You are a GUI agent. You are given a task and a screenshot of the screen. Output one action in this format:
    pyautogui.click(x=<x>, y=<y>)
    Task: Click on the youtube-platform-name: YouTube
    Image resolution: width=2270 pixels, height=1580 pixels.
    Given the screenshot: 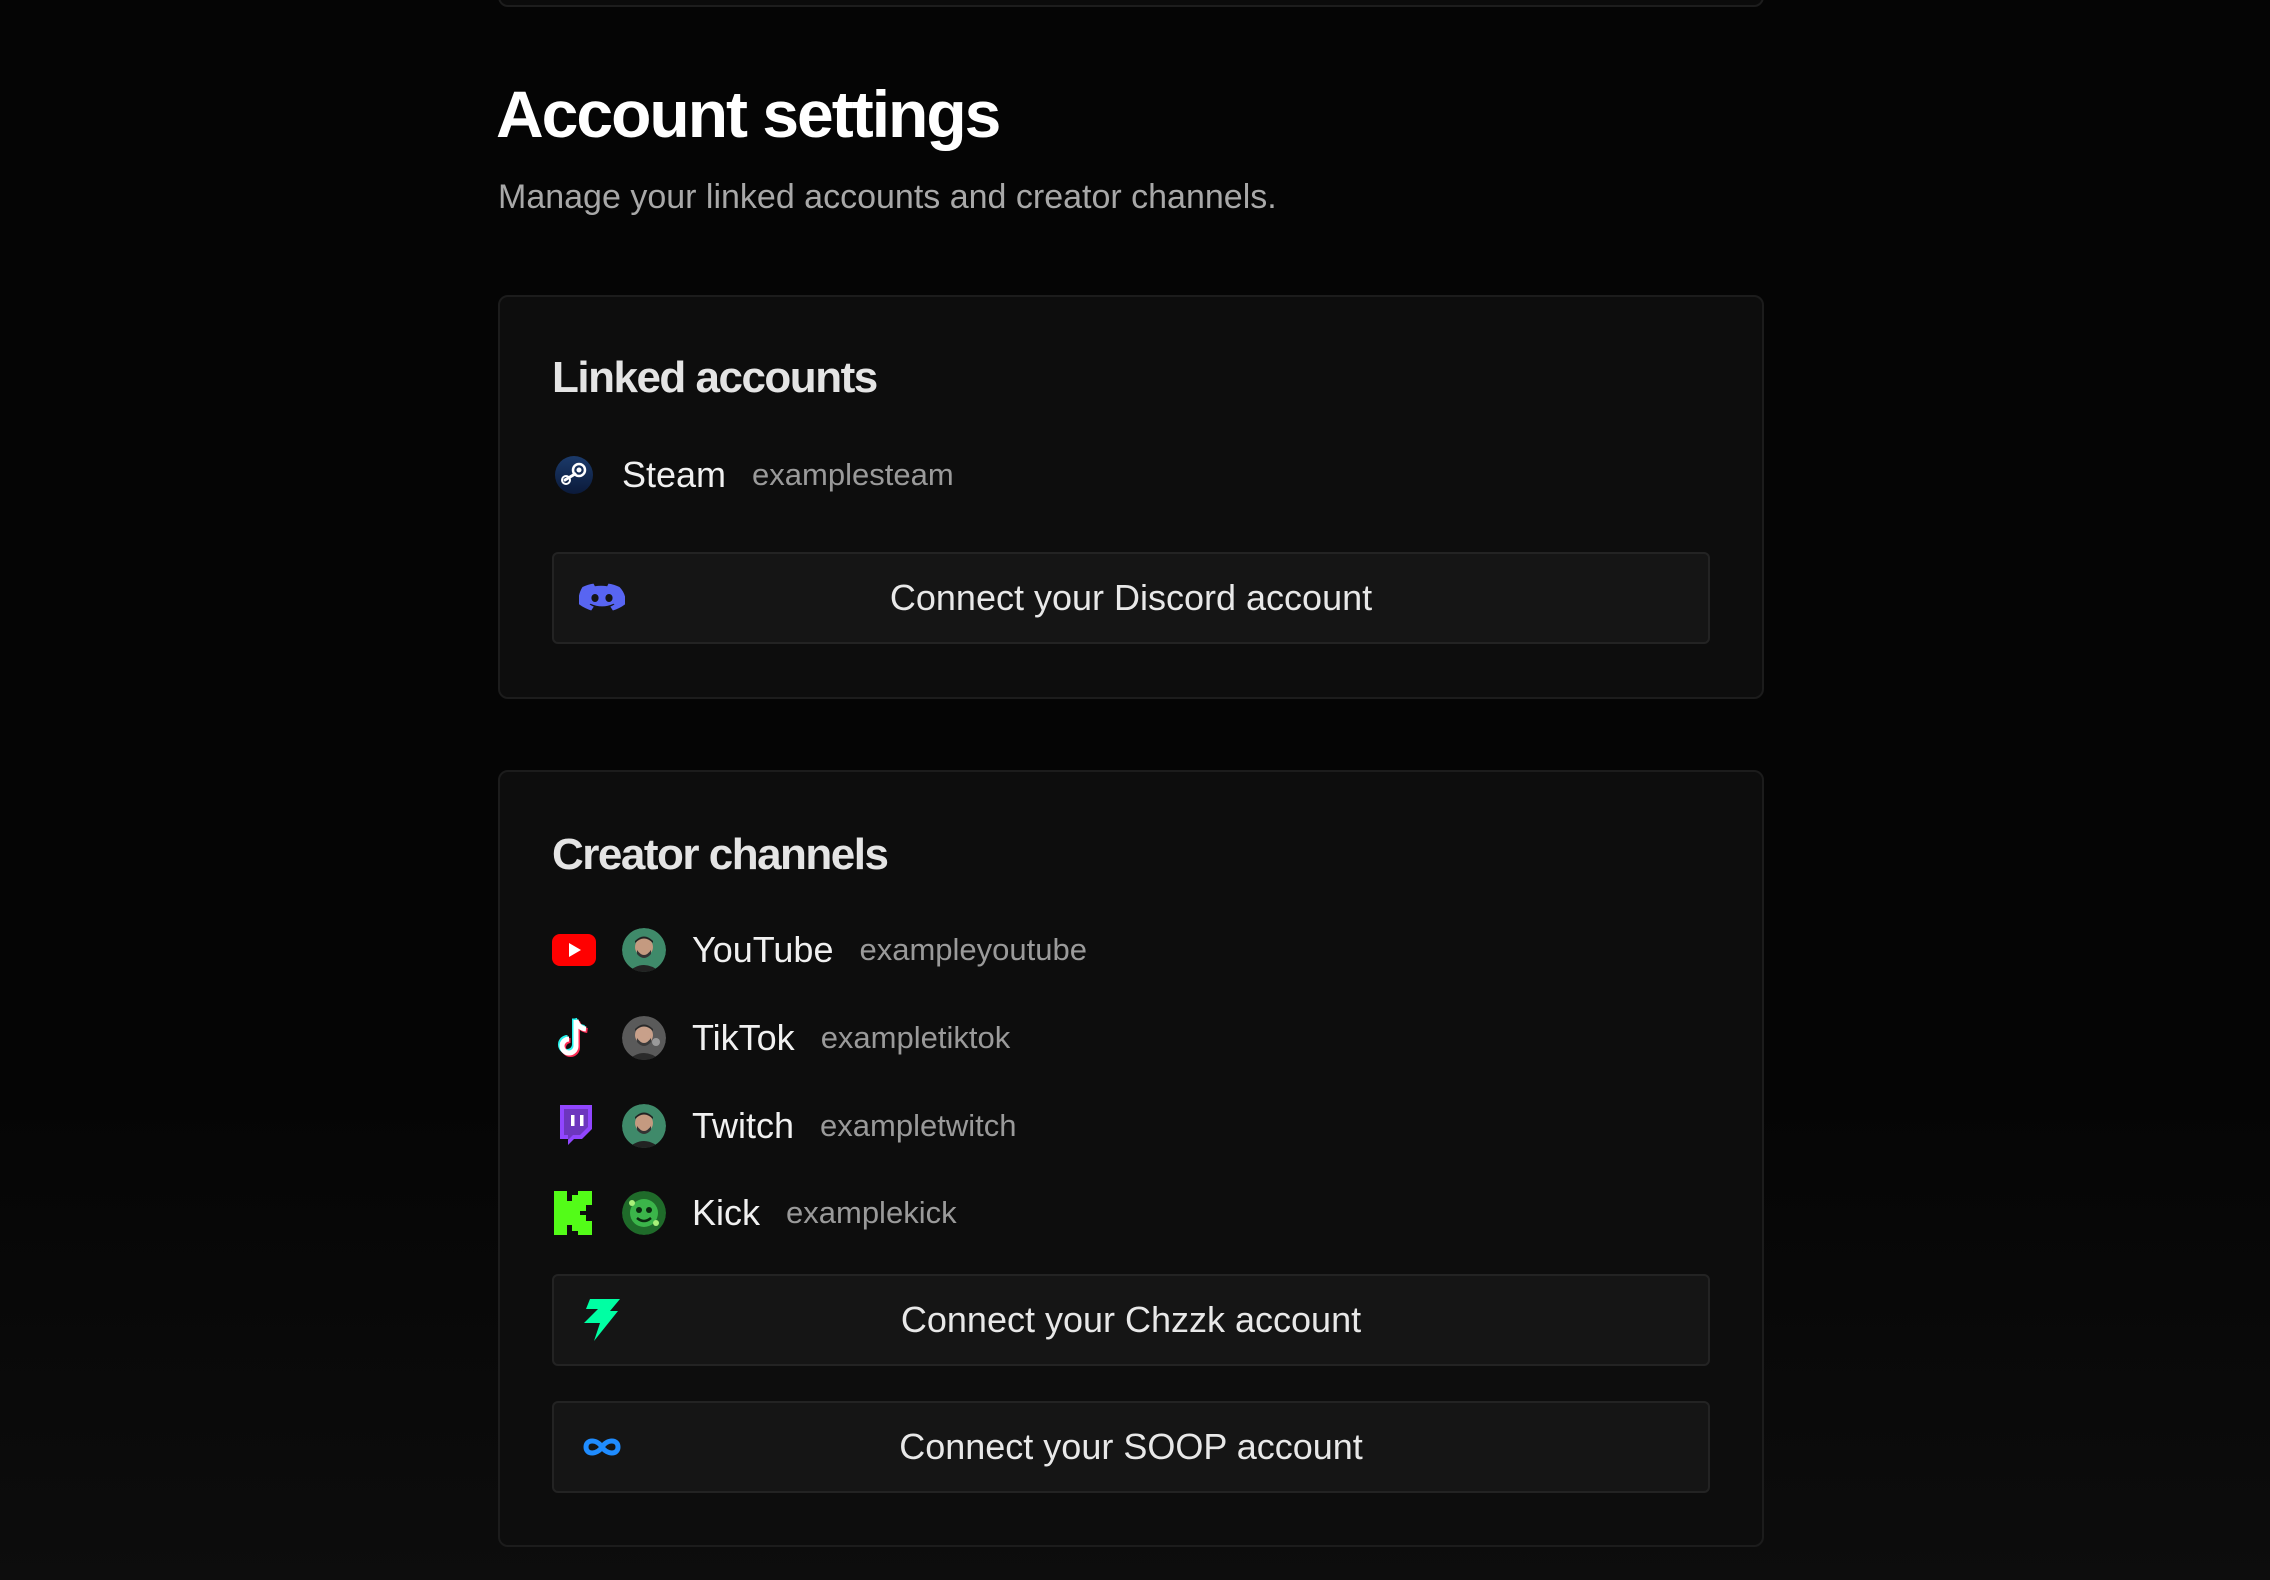 What is the action you would take?
    pyautogui.click(x=763, y=949)
    